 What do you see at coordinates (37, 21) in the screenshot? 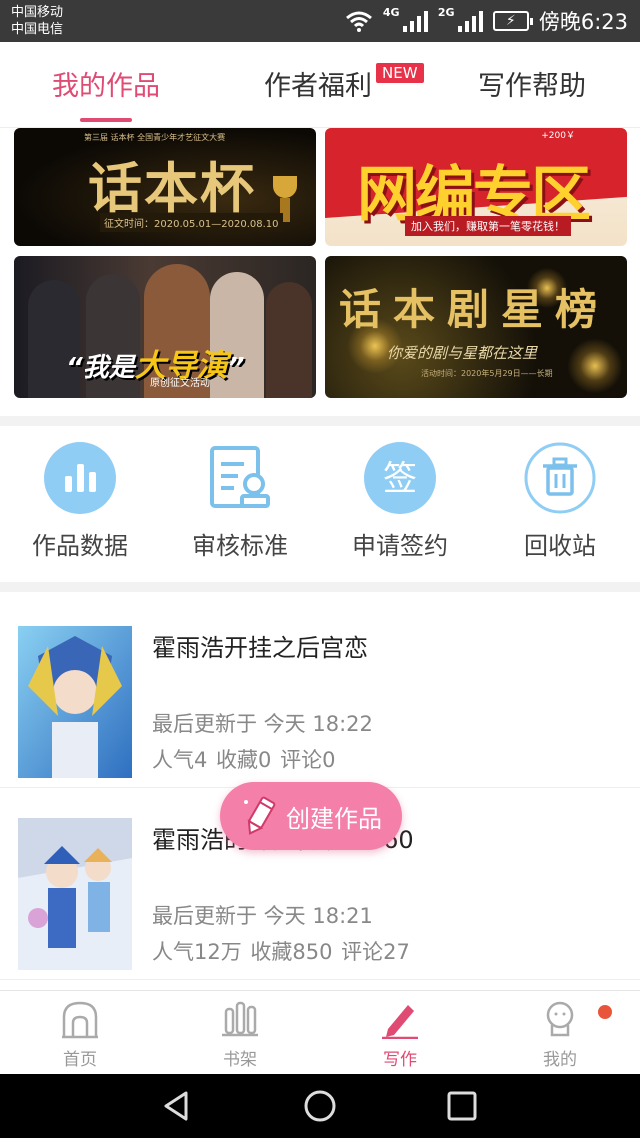
I see `carrier-info: 中国移动 中国电信` at bounding box center [37, 21].